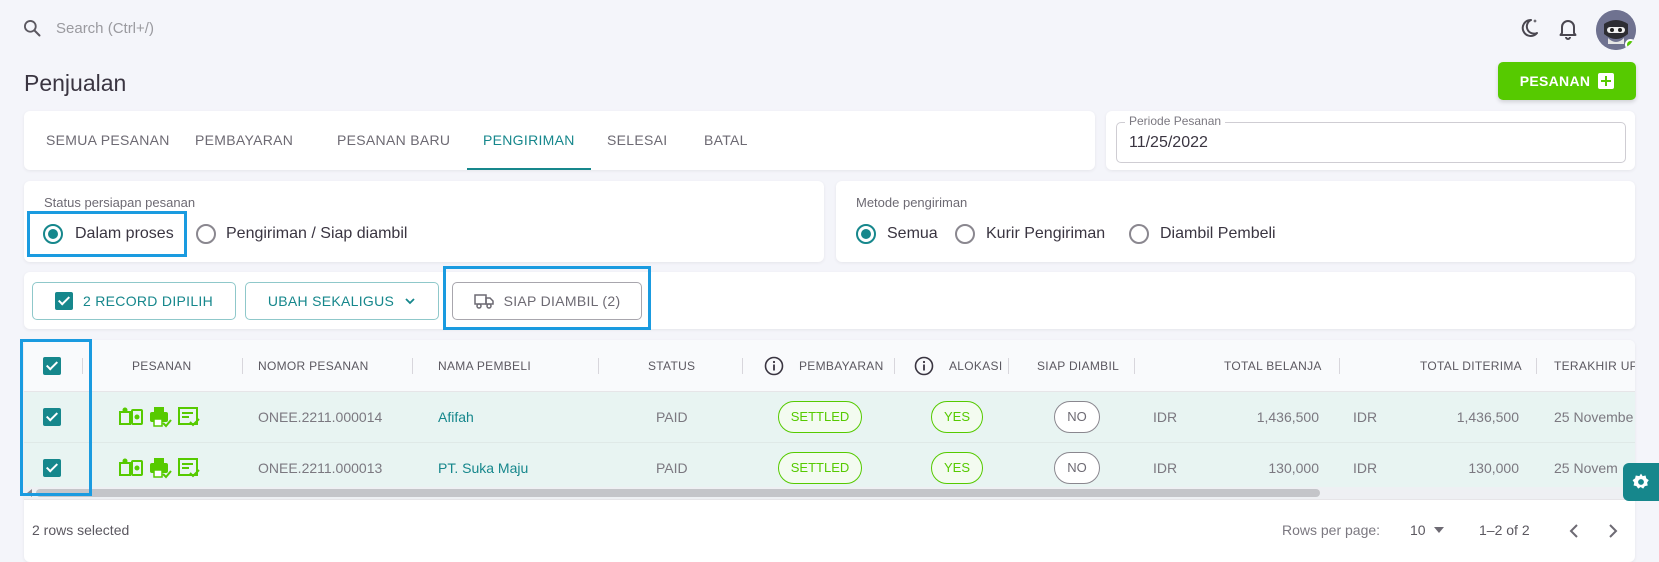  What do you see at coordinates (484, 366) in the screenshot?
I see `col-nama-pembeli: NAMA PEMBELI` at bounding box center [484, 366].